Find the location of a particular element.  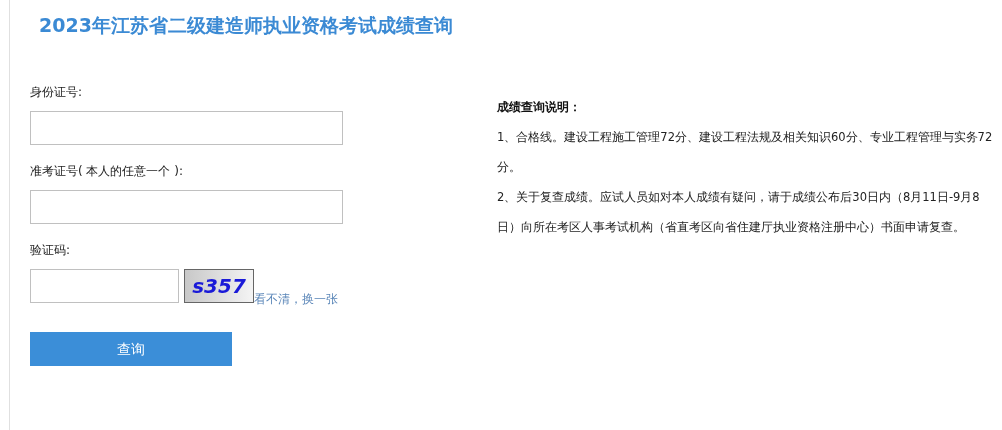

notes-paragraph: 1、合格线。建设工程施工管理72分、建设工程法规及相关知识60分、专业工程管理与实务72分。 is located at coordinates (745, 152).